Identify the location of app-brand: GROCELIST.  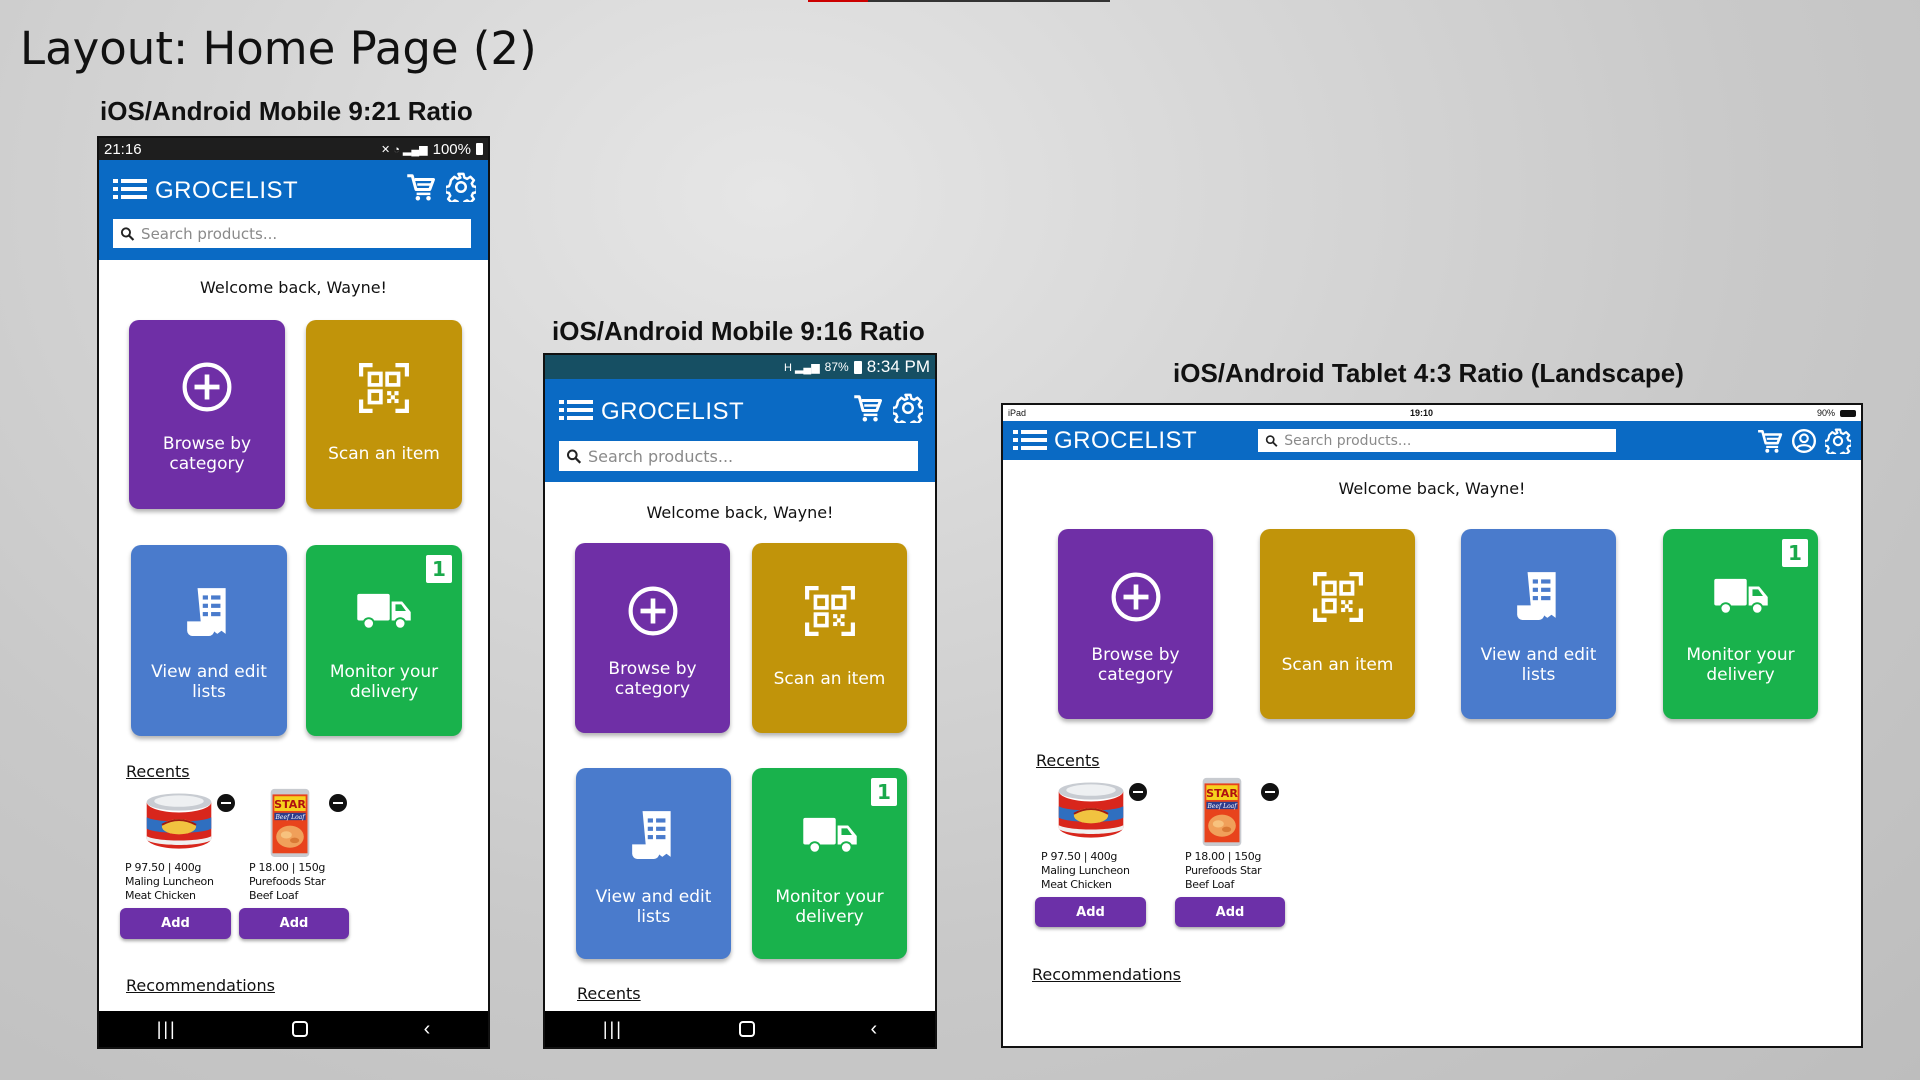
(227, 190).